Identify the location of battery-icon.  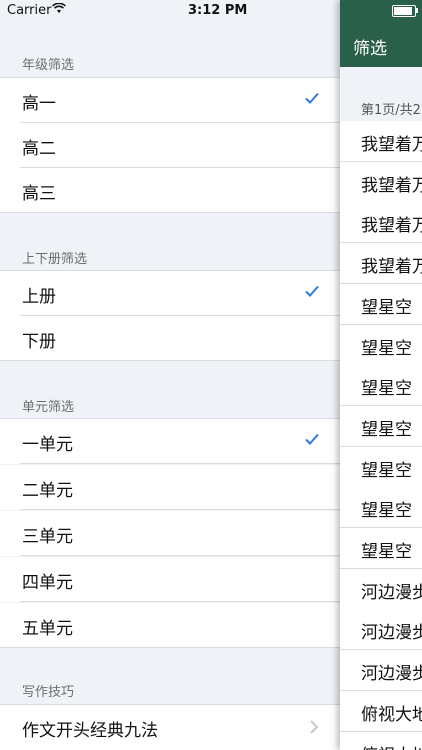
(404, 11).